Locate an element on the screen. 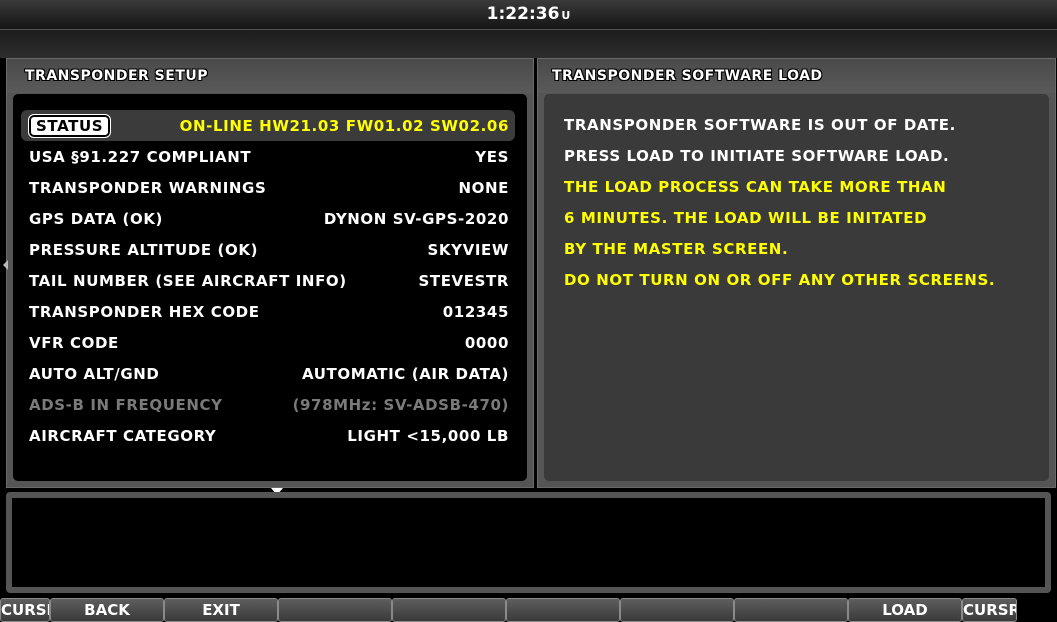  row-label: TRANSPONDER HEX CODE is located at coordinates (144, 311).